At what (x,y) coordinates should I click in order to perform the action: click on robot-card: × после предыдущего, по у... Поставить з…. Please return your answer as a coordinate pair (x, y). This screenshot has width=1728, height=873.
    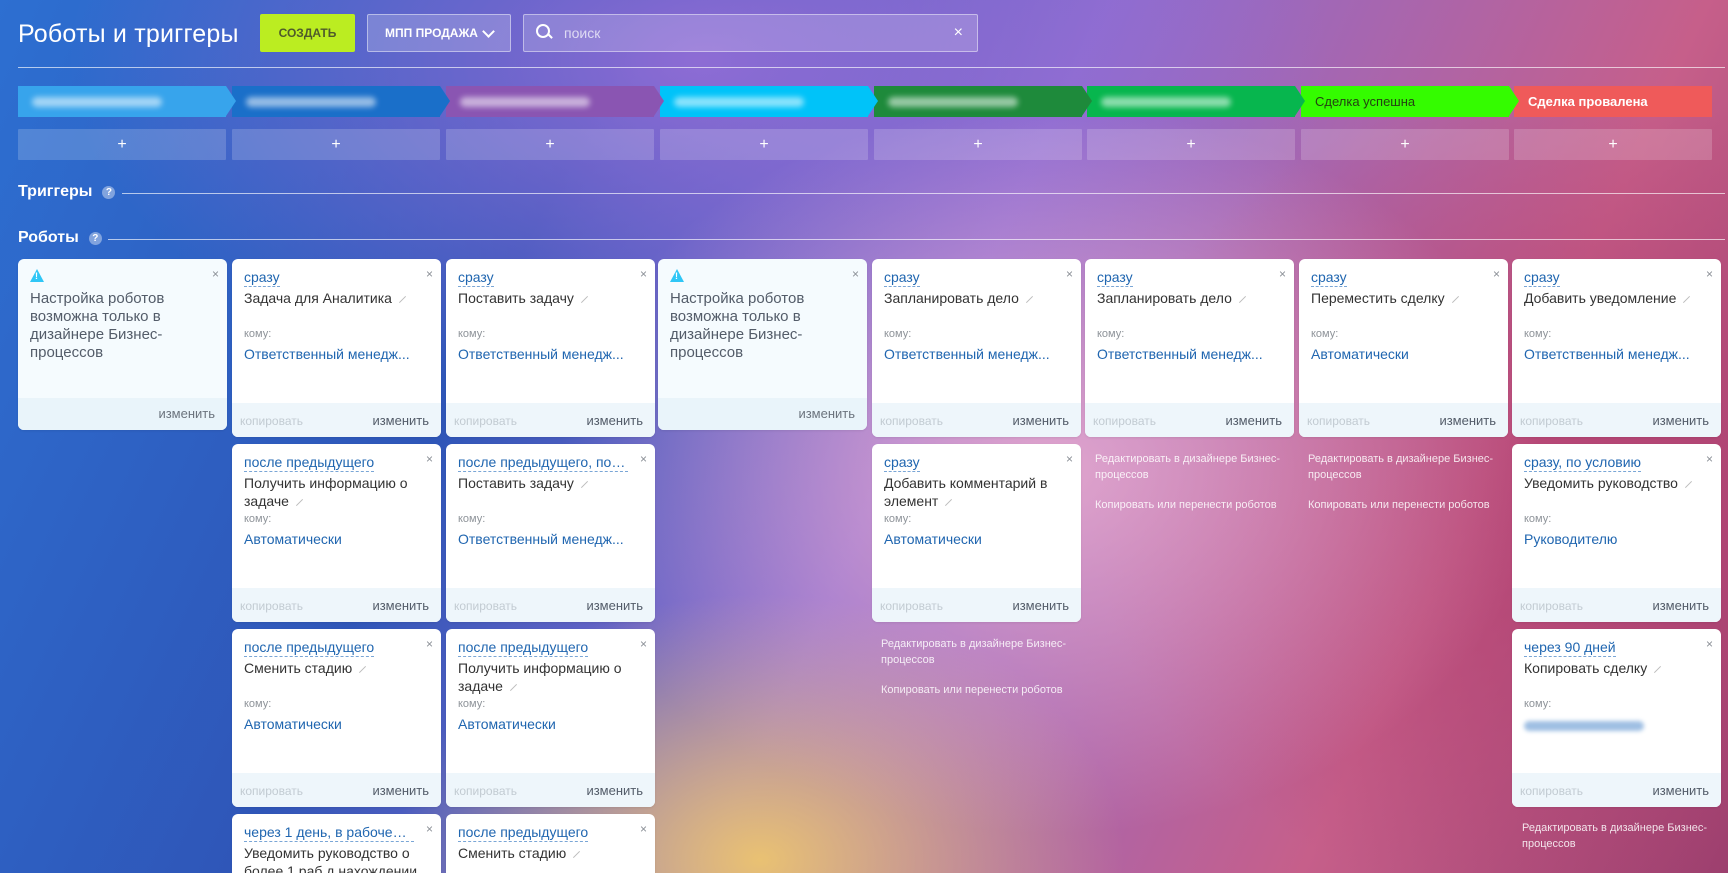
    Looking at the image, I should click on (550, 533).